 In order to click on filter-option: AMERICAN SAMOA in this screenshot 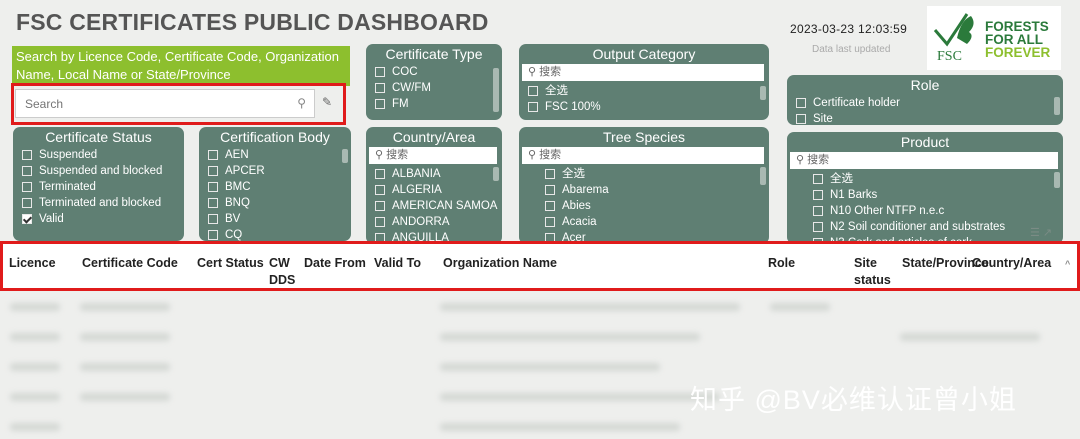, I will do `click(434, 206)`.